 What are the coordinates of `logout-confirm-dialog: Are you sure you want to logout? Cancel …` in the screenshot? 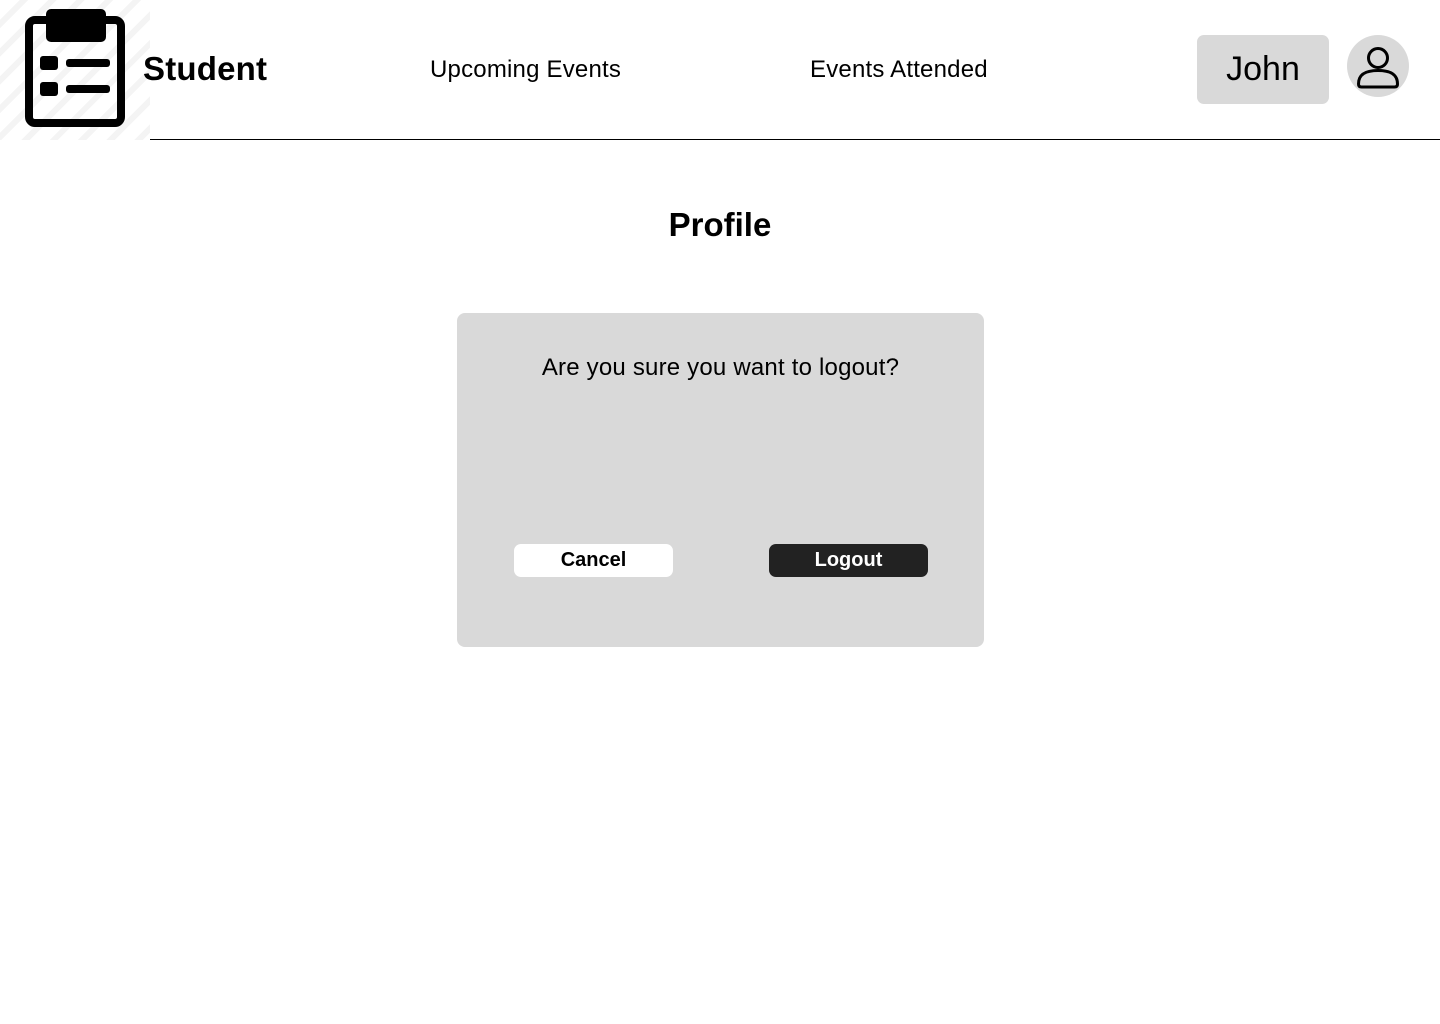 It's located at (720, 480).